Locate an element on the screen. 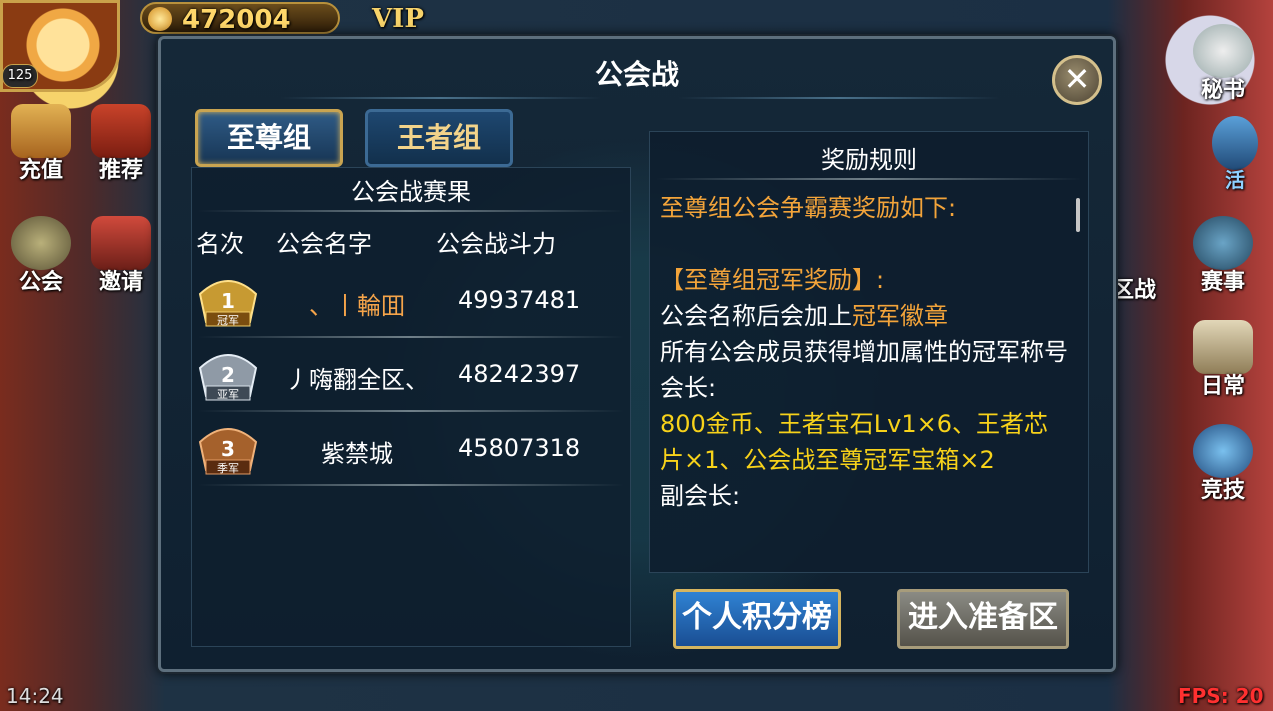  svg-text: 3 is located at coordinates (228, 449).